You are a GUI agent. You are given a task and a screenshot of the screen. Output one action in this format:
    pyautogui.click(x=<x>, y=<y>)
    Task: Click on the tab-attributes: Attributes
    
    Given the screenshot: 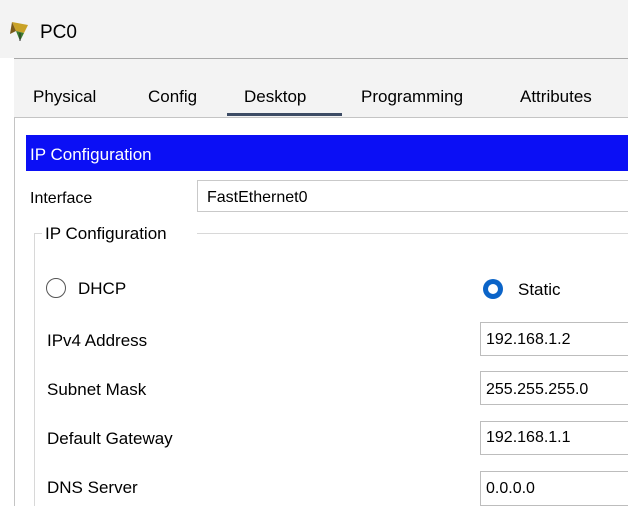 What is the action you would take?
    pyautogui.click(x=556, y=97)
    